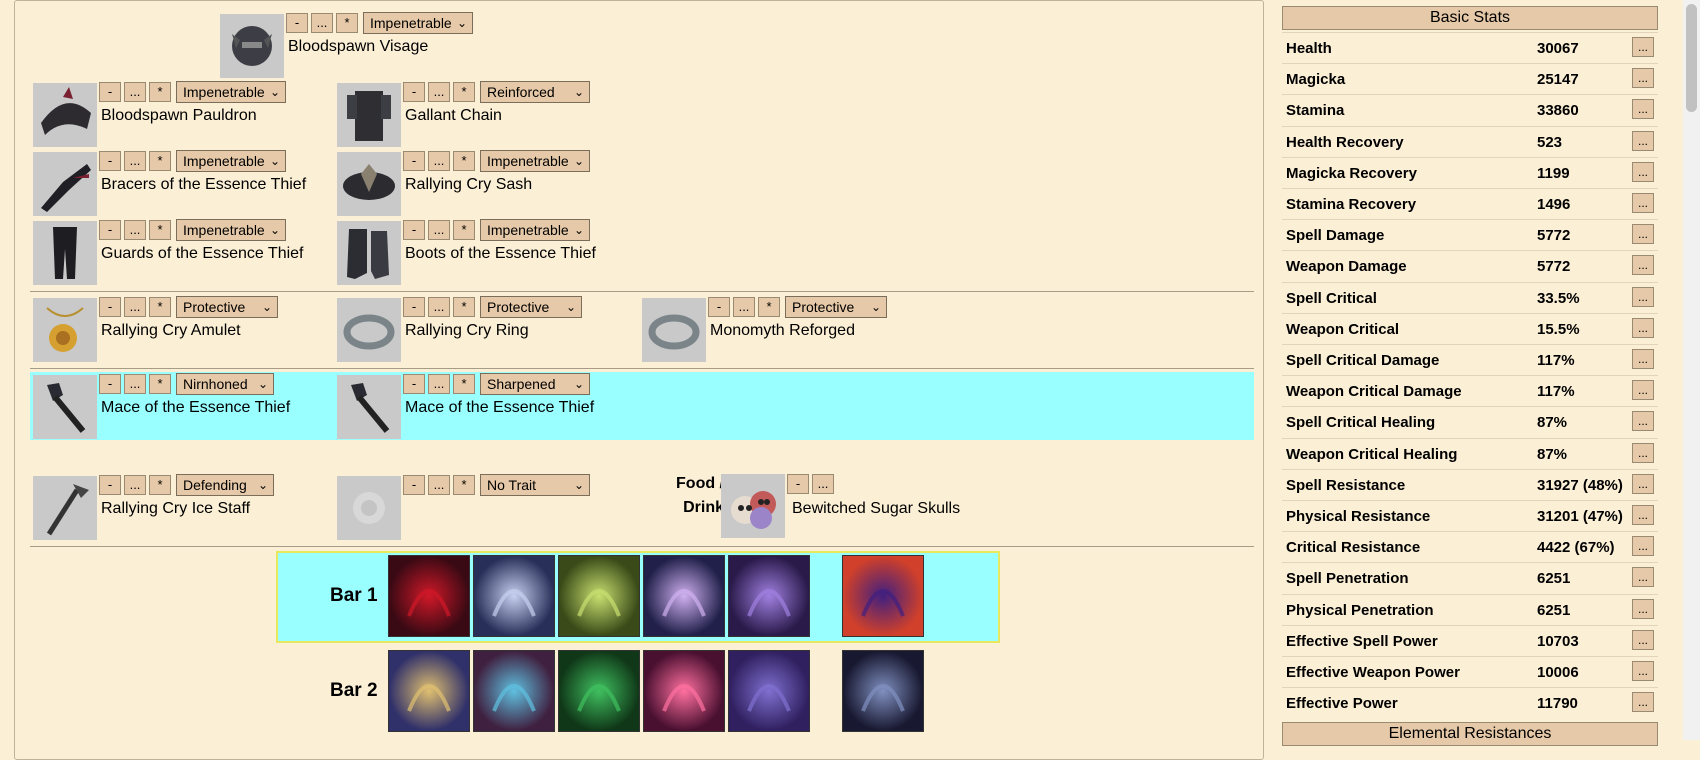  What do you see at coordinates (203, 185) in the screenshot?
I see `hands-item-name: Bracers of the Essence Thief` at bounding box center [203, 185].